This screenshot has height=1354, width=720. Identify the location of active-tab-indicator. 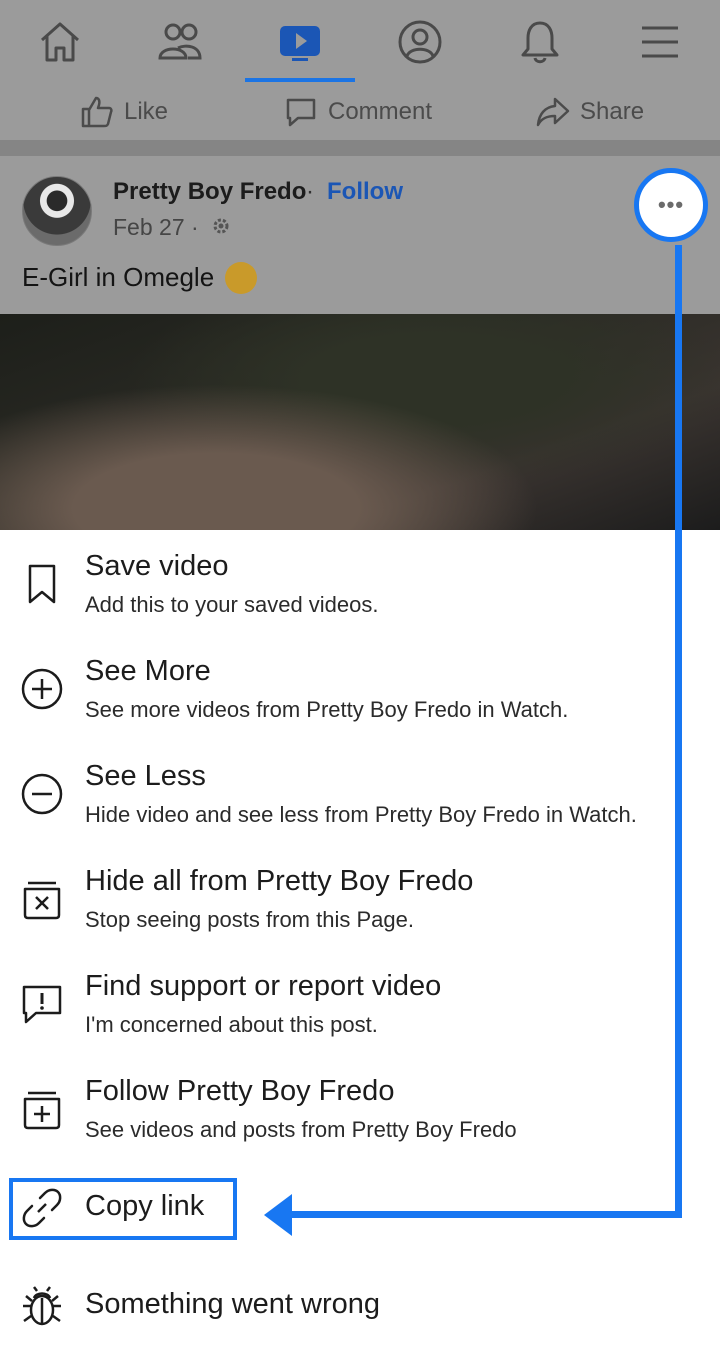
(300, 80).